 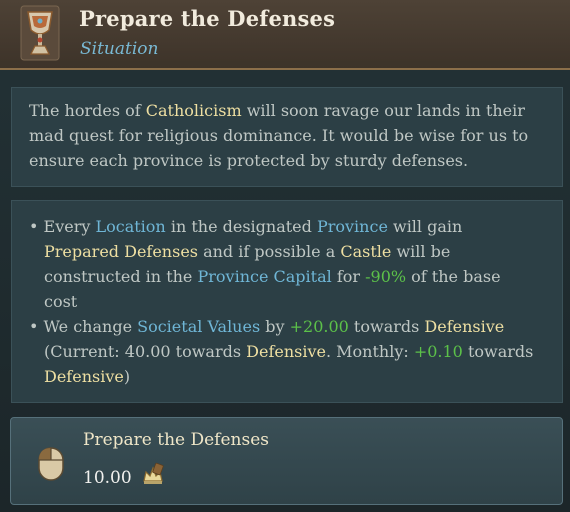 What do you see at coordinates (87, 110) in the screenshot?
I see `description-text: The hordes of` at bounding box center [87, 110].